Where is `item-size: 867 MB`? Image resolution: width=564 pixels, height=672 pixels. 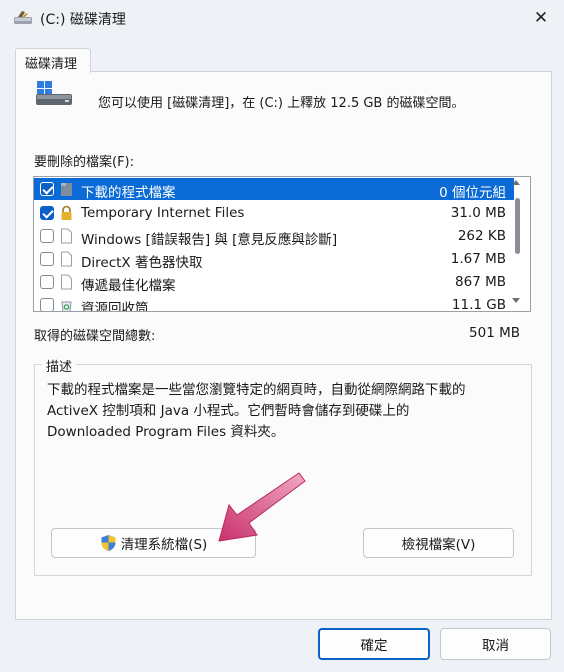 item-size: 867 MB is located at coordinates (480, 282).